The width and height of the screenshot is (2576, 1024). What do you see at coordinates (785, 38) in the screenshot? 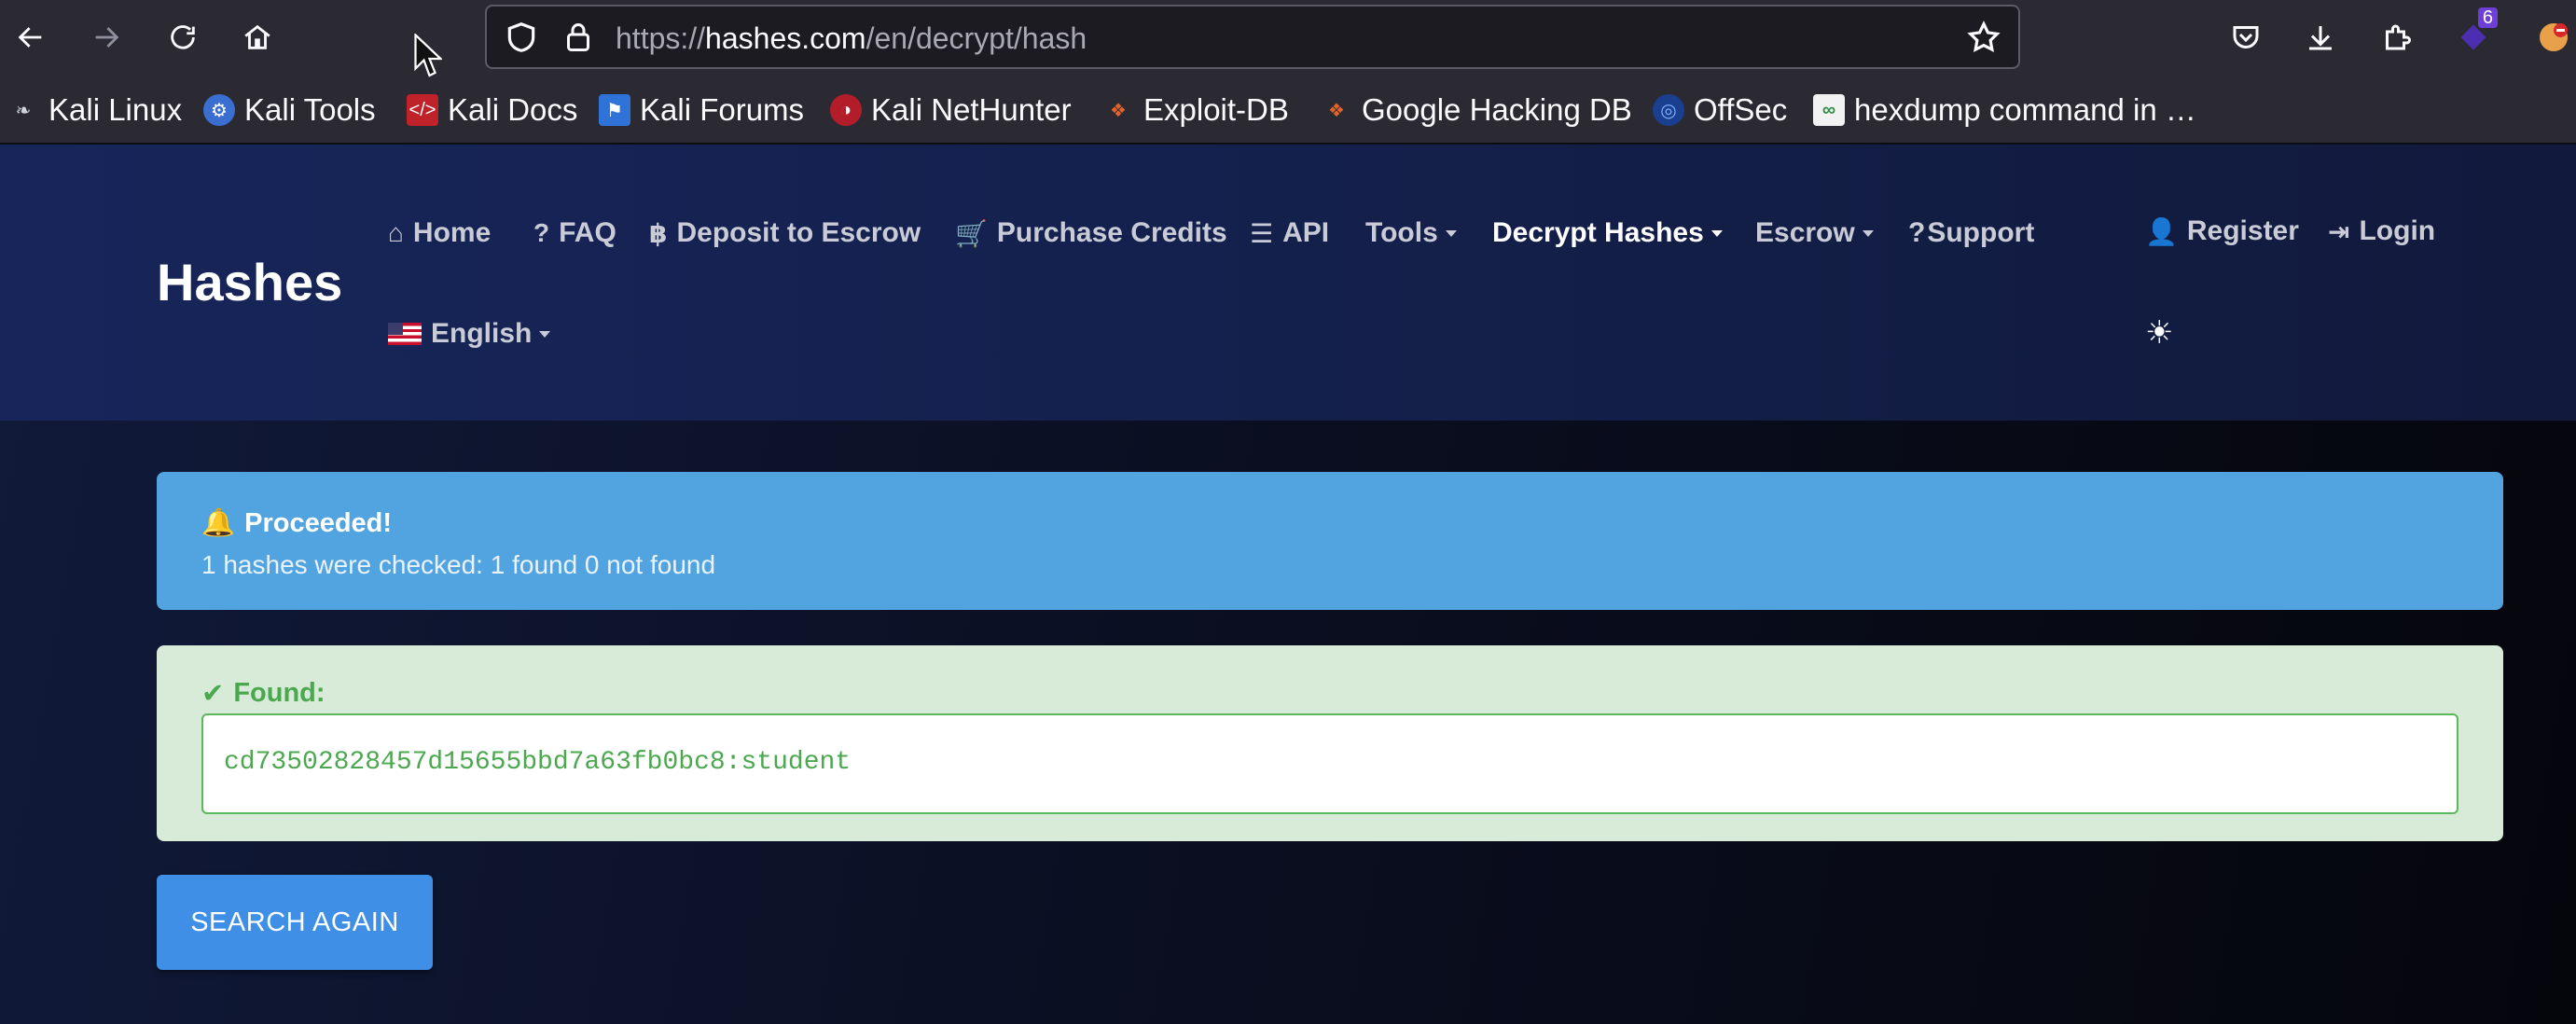
I see `url-host: hashes.com` at bounding box center [785, 38].